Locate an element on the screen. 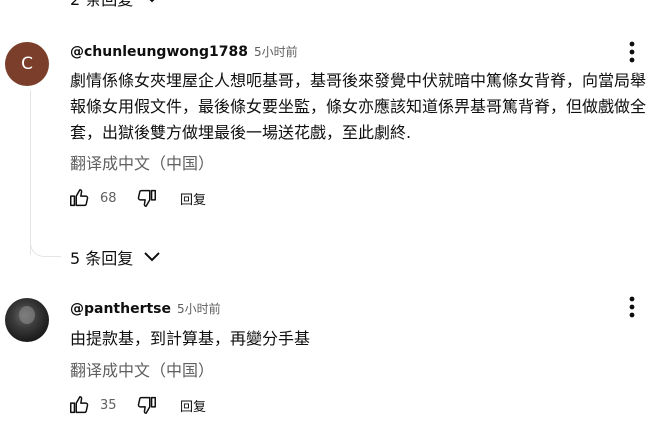  replies-toggle: 5 条回复 is located at coordinates (115, 257).